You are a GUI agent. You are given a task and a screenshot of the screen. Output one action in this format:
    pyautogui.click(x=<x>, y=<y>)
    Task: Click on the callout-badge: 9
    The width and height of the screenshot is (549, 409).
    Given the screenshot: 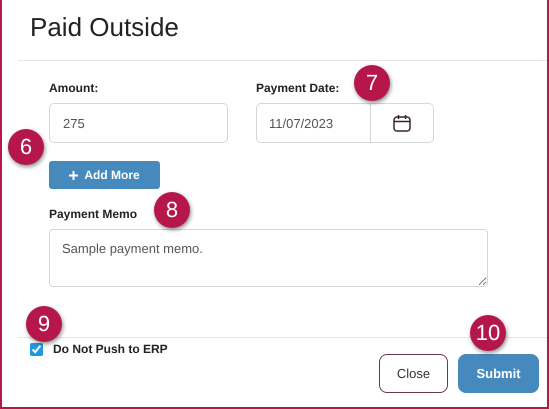 What is the action you would take?
    pyautogui.click(x=44, y=324)
    